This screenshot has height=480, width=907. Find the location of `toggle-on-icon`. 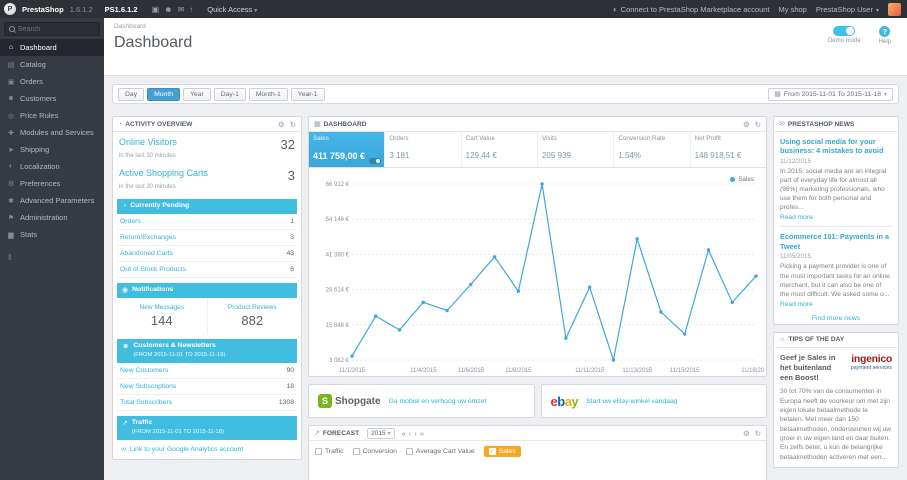

toggle-on-icon is located at coordinates (844, 31).